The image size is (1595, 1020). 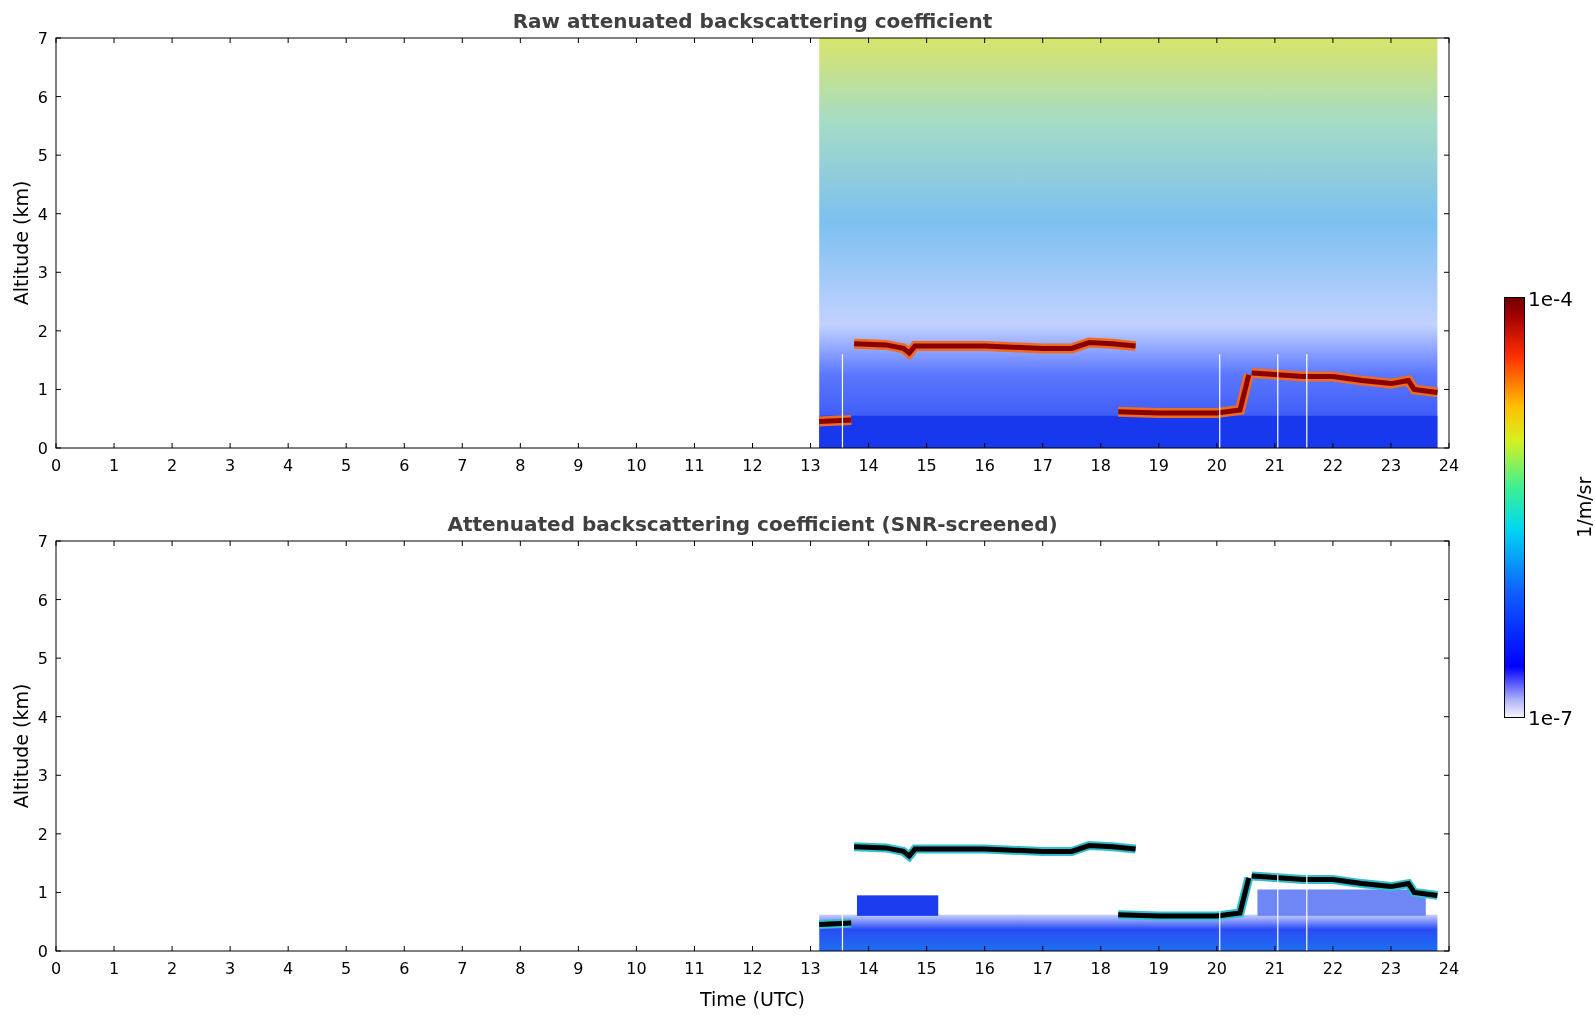 I want to click on colorbar-unit: 1/m/sr, so click(x=1583, y=507).